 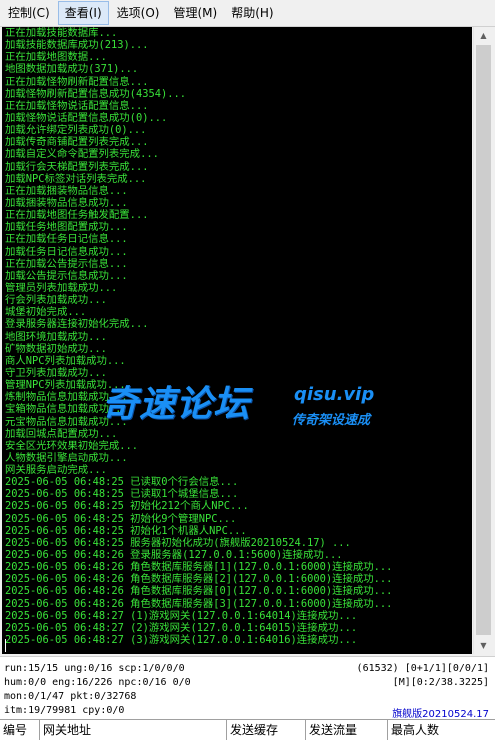 What do you see at coordinates (97, 682) in the screenshot?
I see `stat-line-hum: hum:0/0 eng:16/226 npc:0/16 0/0` at bounding box center [97, 682].